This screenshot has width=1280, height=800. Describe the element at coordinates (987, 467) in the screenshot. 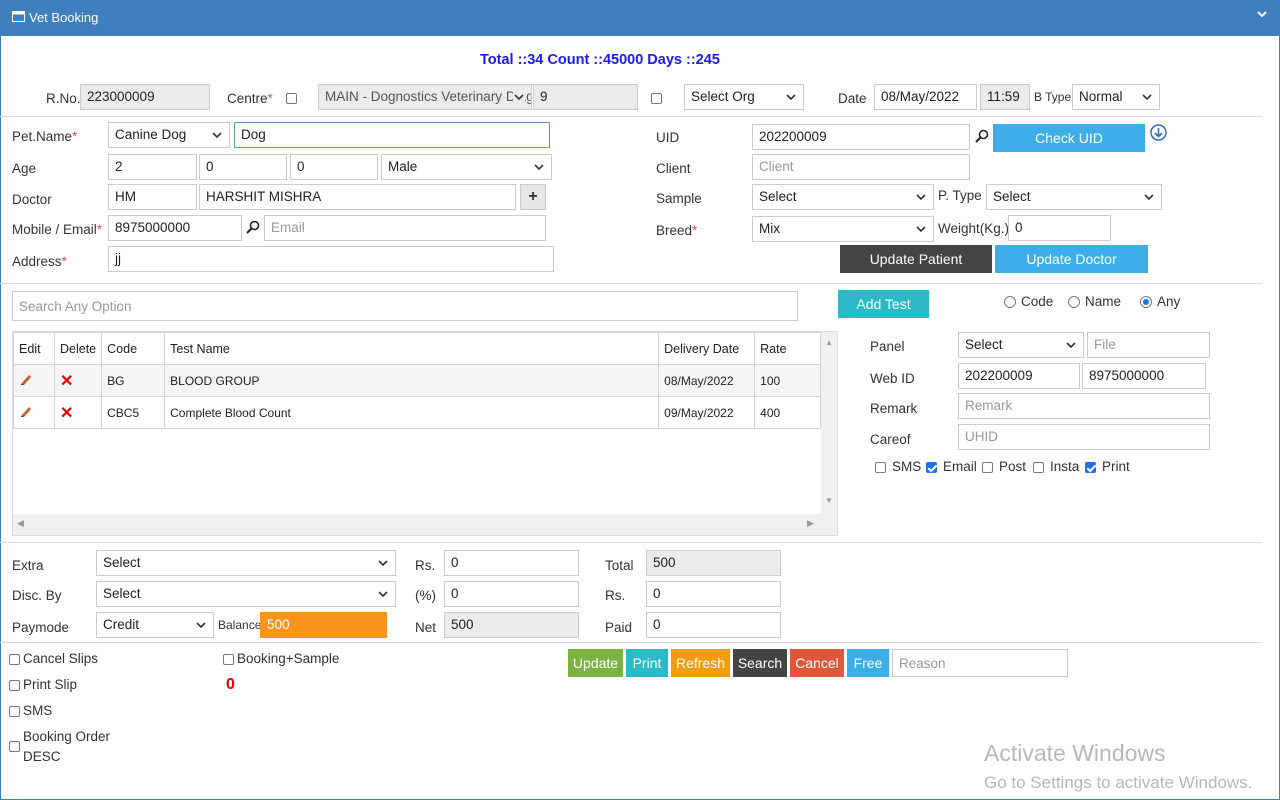

I see `post-checkbox` at that location.